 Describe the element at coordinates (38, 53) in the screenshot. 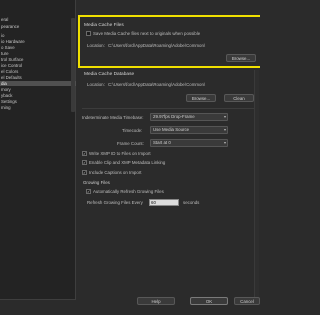

I see `sidebar-item-capture: ture` at that location.